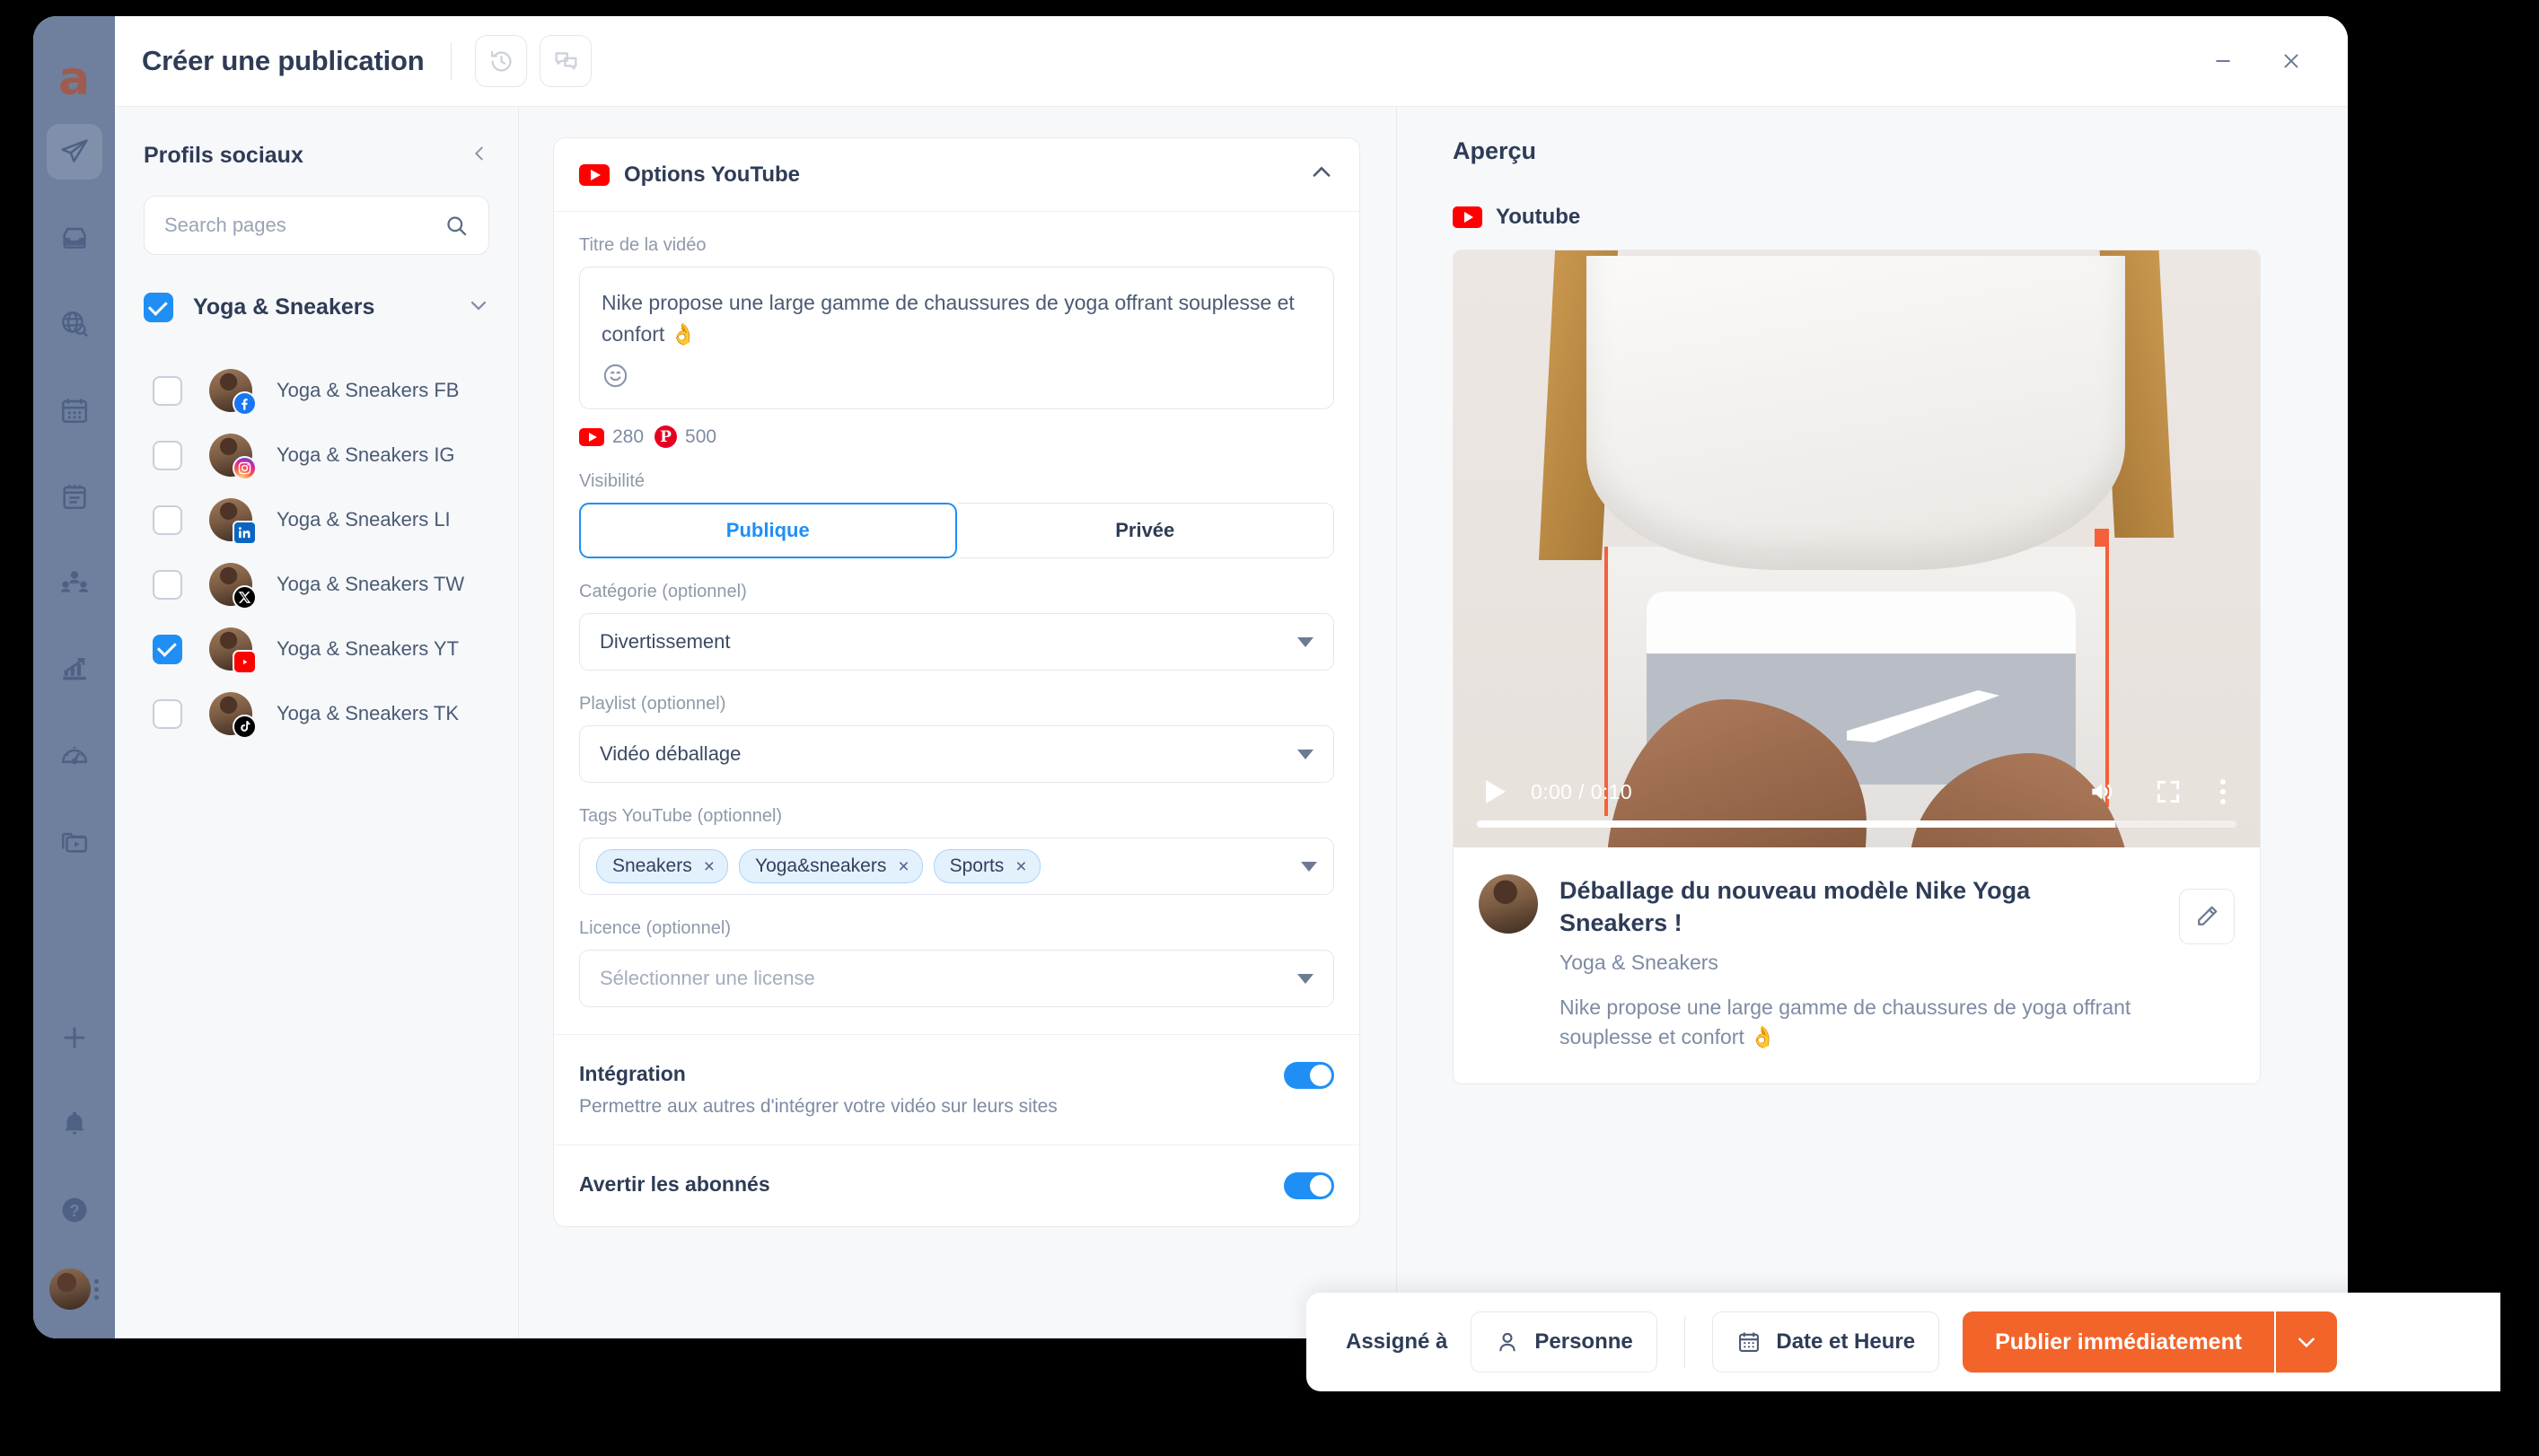 This screenshot has height=1456, width=2539. What do you see at coordinates (159, 307) in the screenshot?
I see `group-checkbox` at bounding box center [159, 307].